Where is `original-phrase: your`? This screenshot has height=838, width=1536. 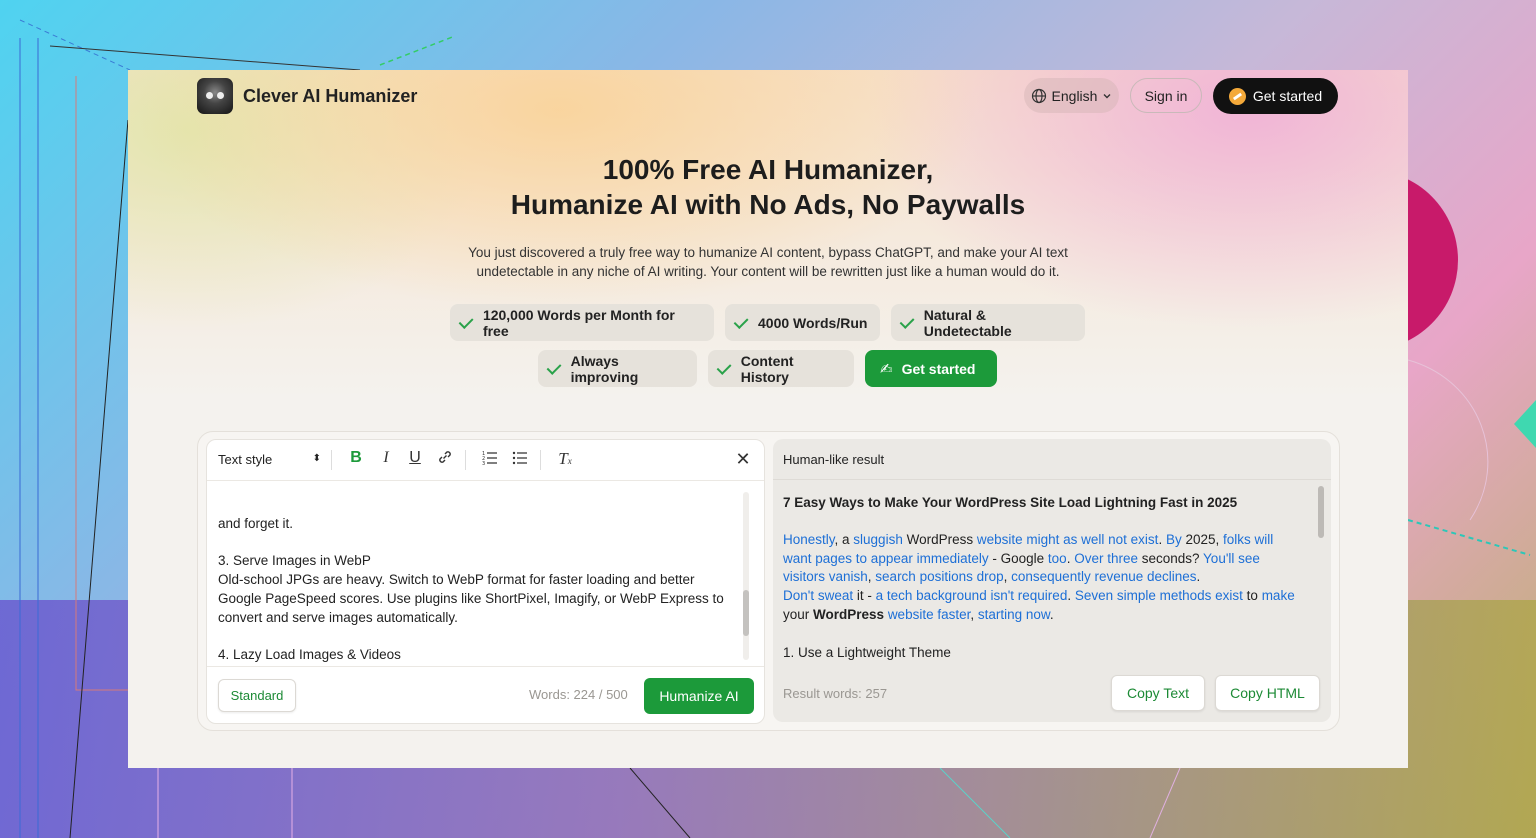
original-phrase: your is located at coordinates (798, 614).